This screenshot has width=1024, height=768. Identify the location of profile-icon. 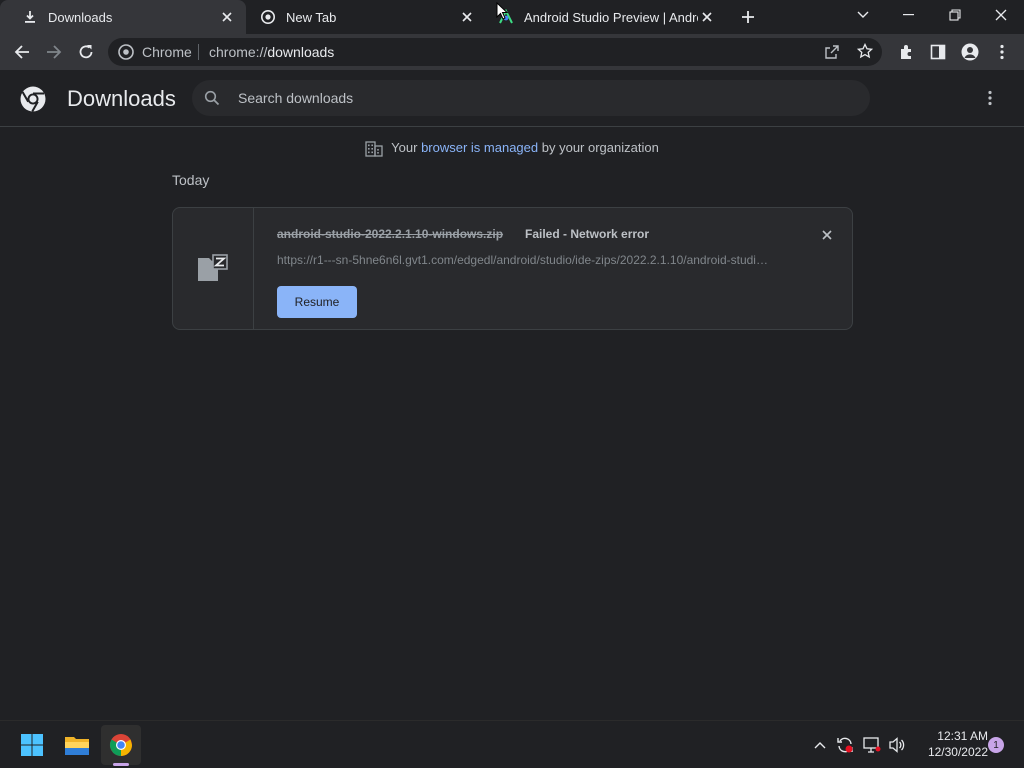
(970, 52).